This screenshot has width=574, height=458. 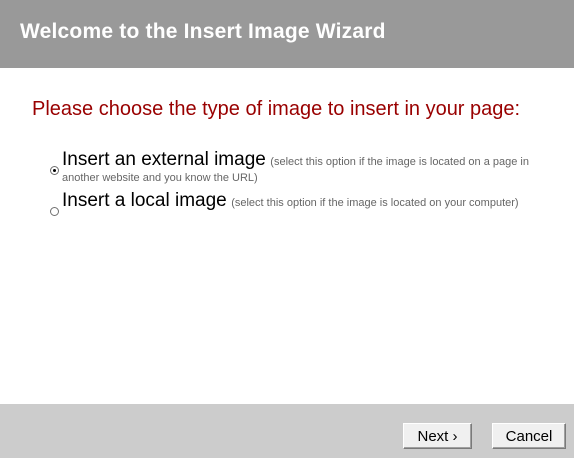 I want to click on external-image-label: Insert an external image, so click(x=164, y=159).